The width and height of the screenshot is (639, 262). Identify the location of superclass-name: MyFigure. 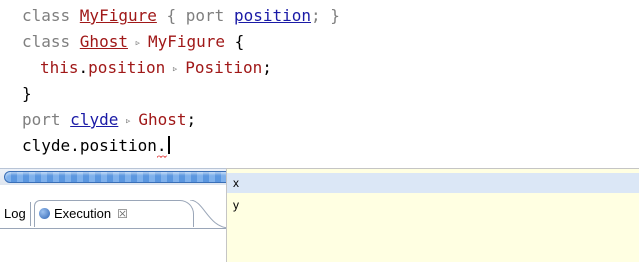
(186, 41).